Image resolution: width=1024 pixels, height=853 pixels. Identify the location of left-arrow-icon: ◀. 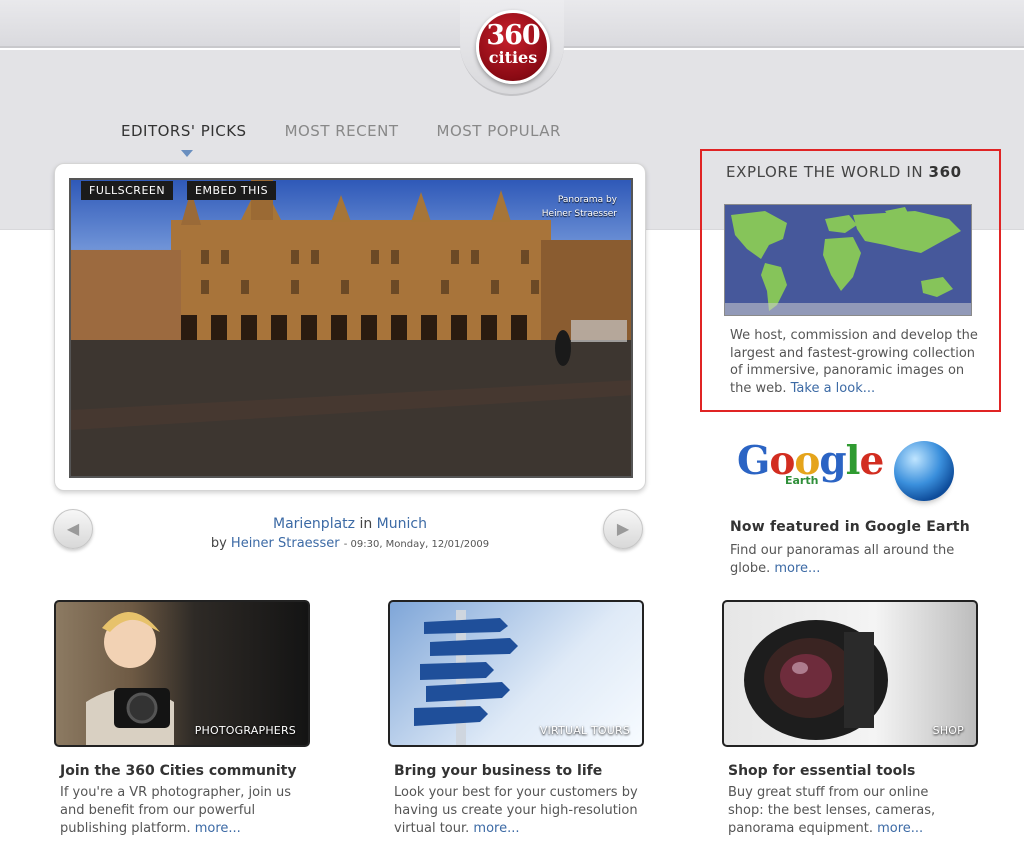
(73, 528).